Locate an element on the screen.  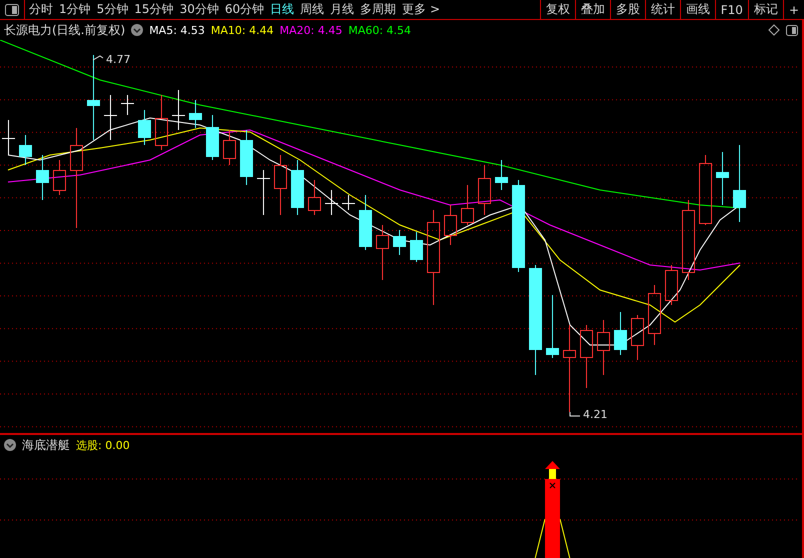
high-price-label: 4.77 is located at coordinates (118, 59).